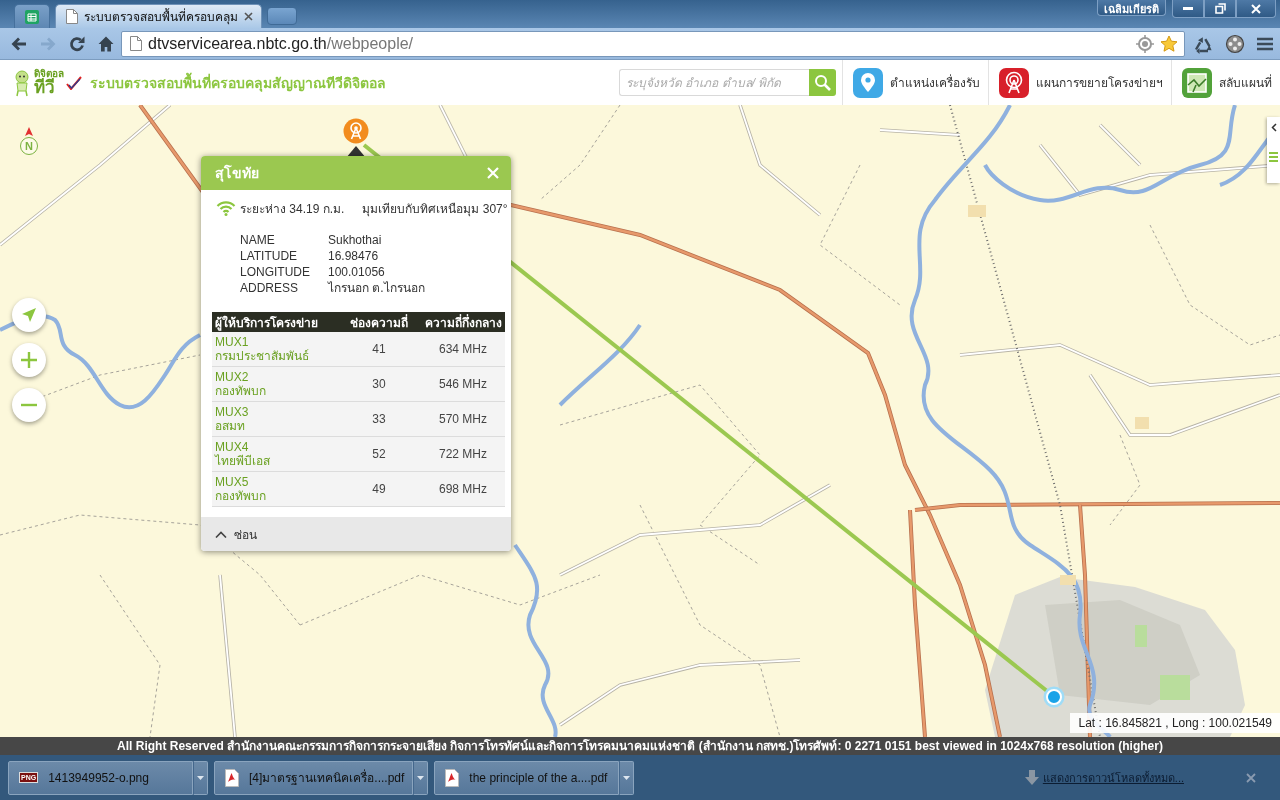 The height and width of the screenshot is (800, 1280). Describe the element at coordinates (356, 138) in the screenshot. I see `tower-marker-icon` at that location.